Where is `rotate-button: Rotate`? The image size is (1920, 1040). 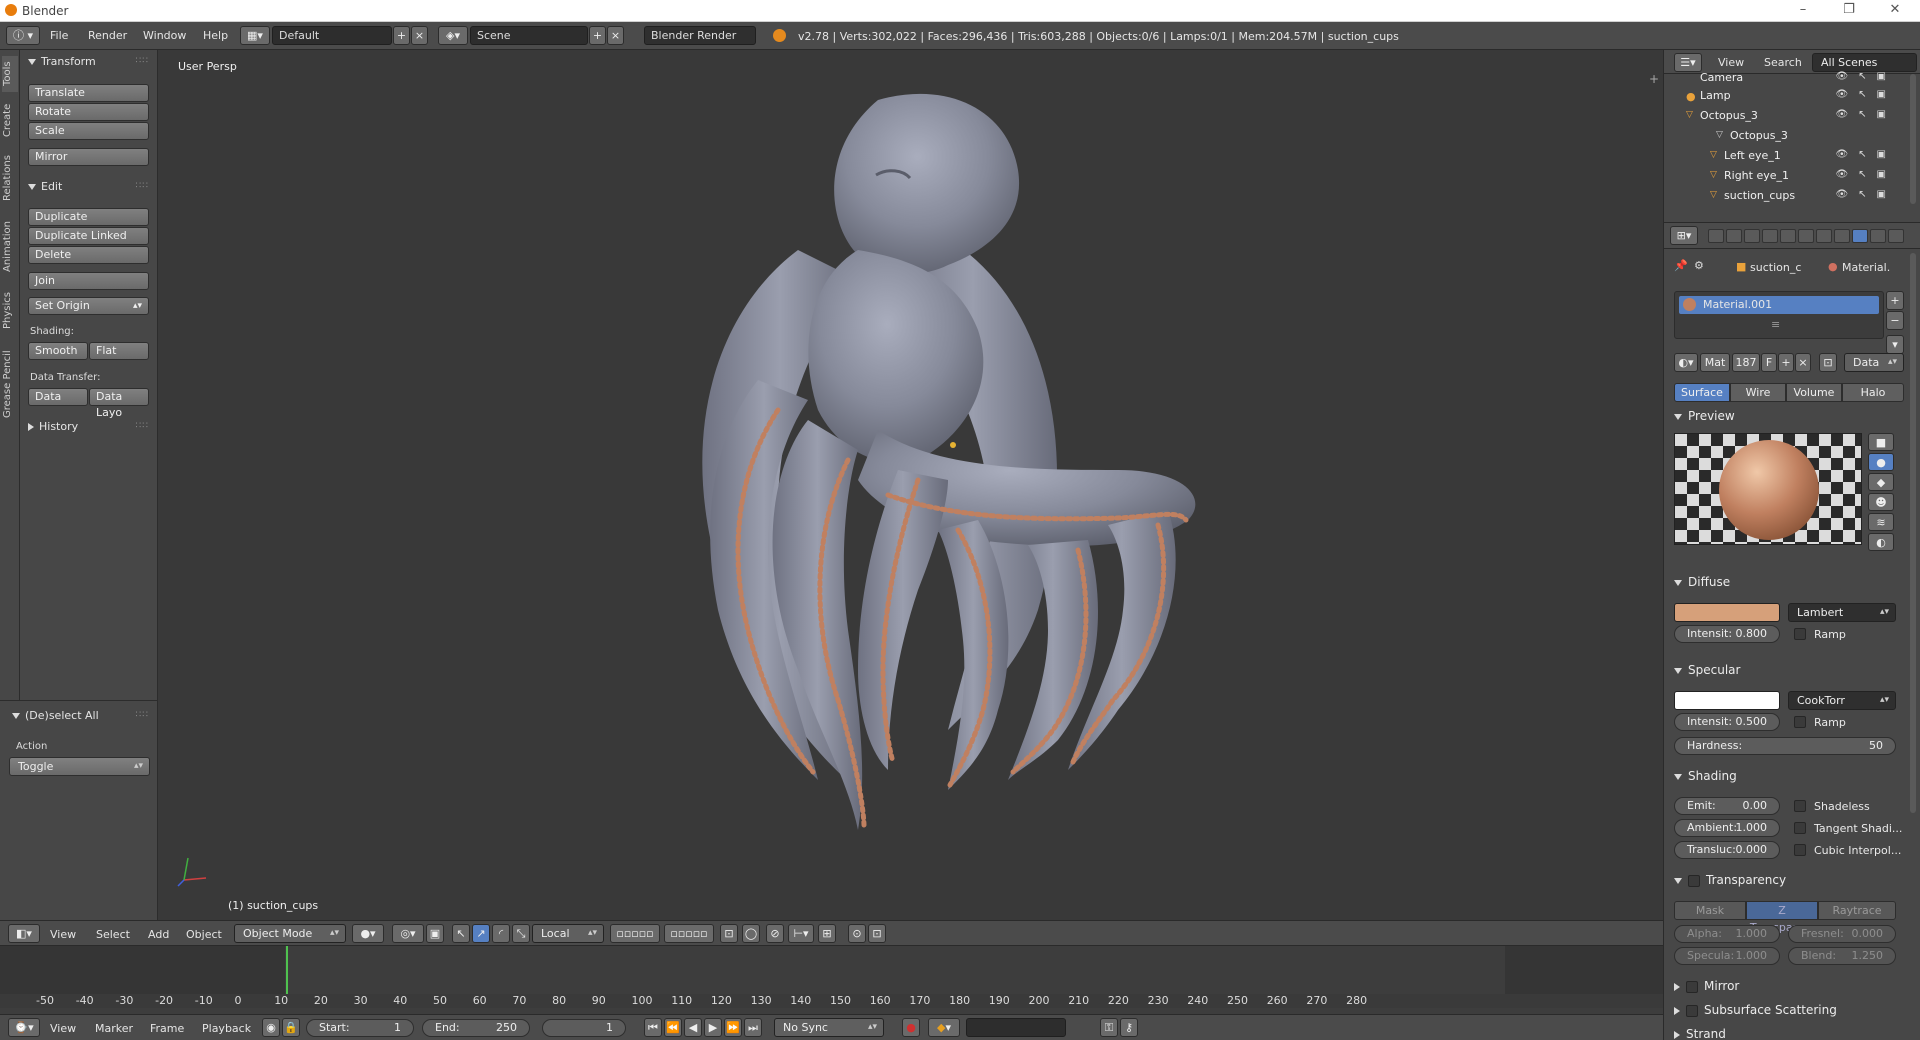 rotate-button: Rotate is located at coordinates (88, 112).